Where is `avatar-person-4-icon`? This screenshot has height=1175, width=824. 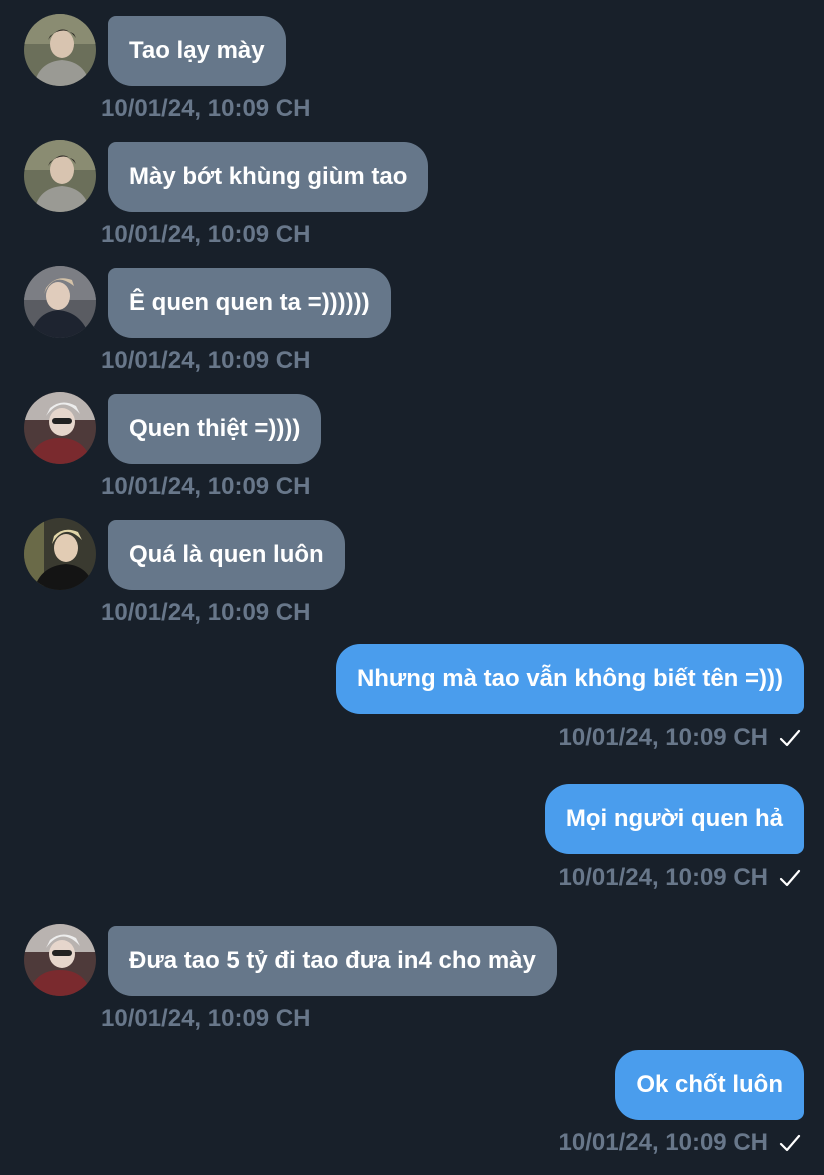 avatar-person-4-icon is located at coordinates (60, 554).